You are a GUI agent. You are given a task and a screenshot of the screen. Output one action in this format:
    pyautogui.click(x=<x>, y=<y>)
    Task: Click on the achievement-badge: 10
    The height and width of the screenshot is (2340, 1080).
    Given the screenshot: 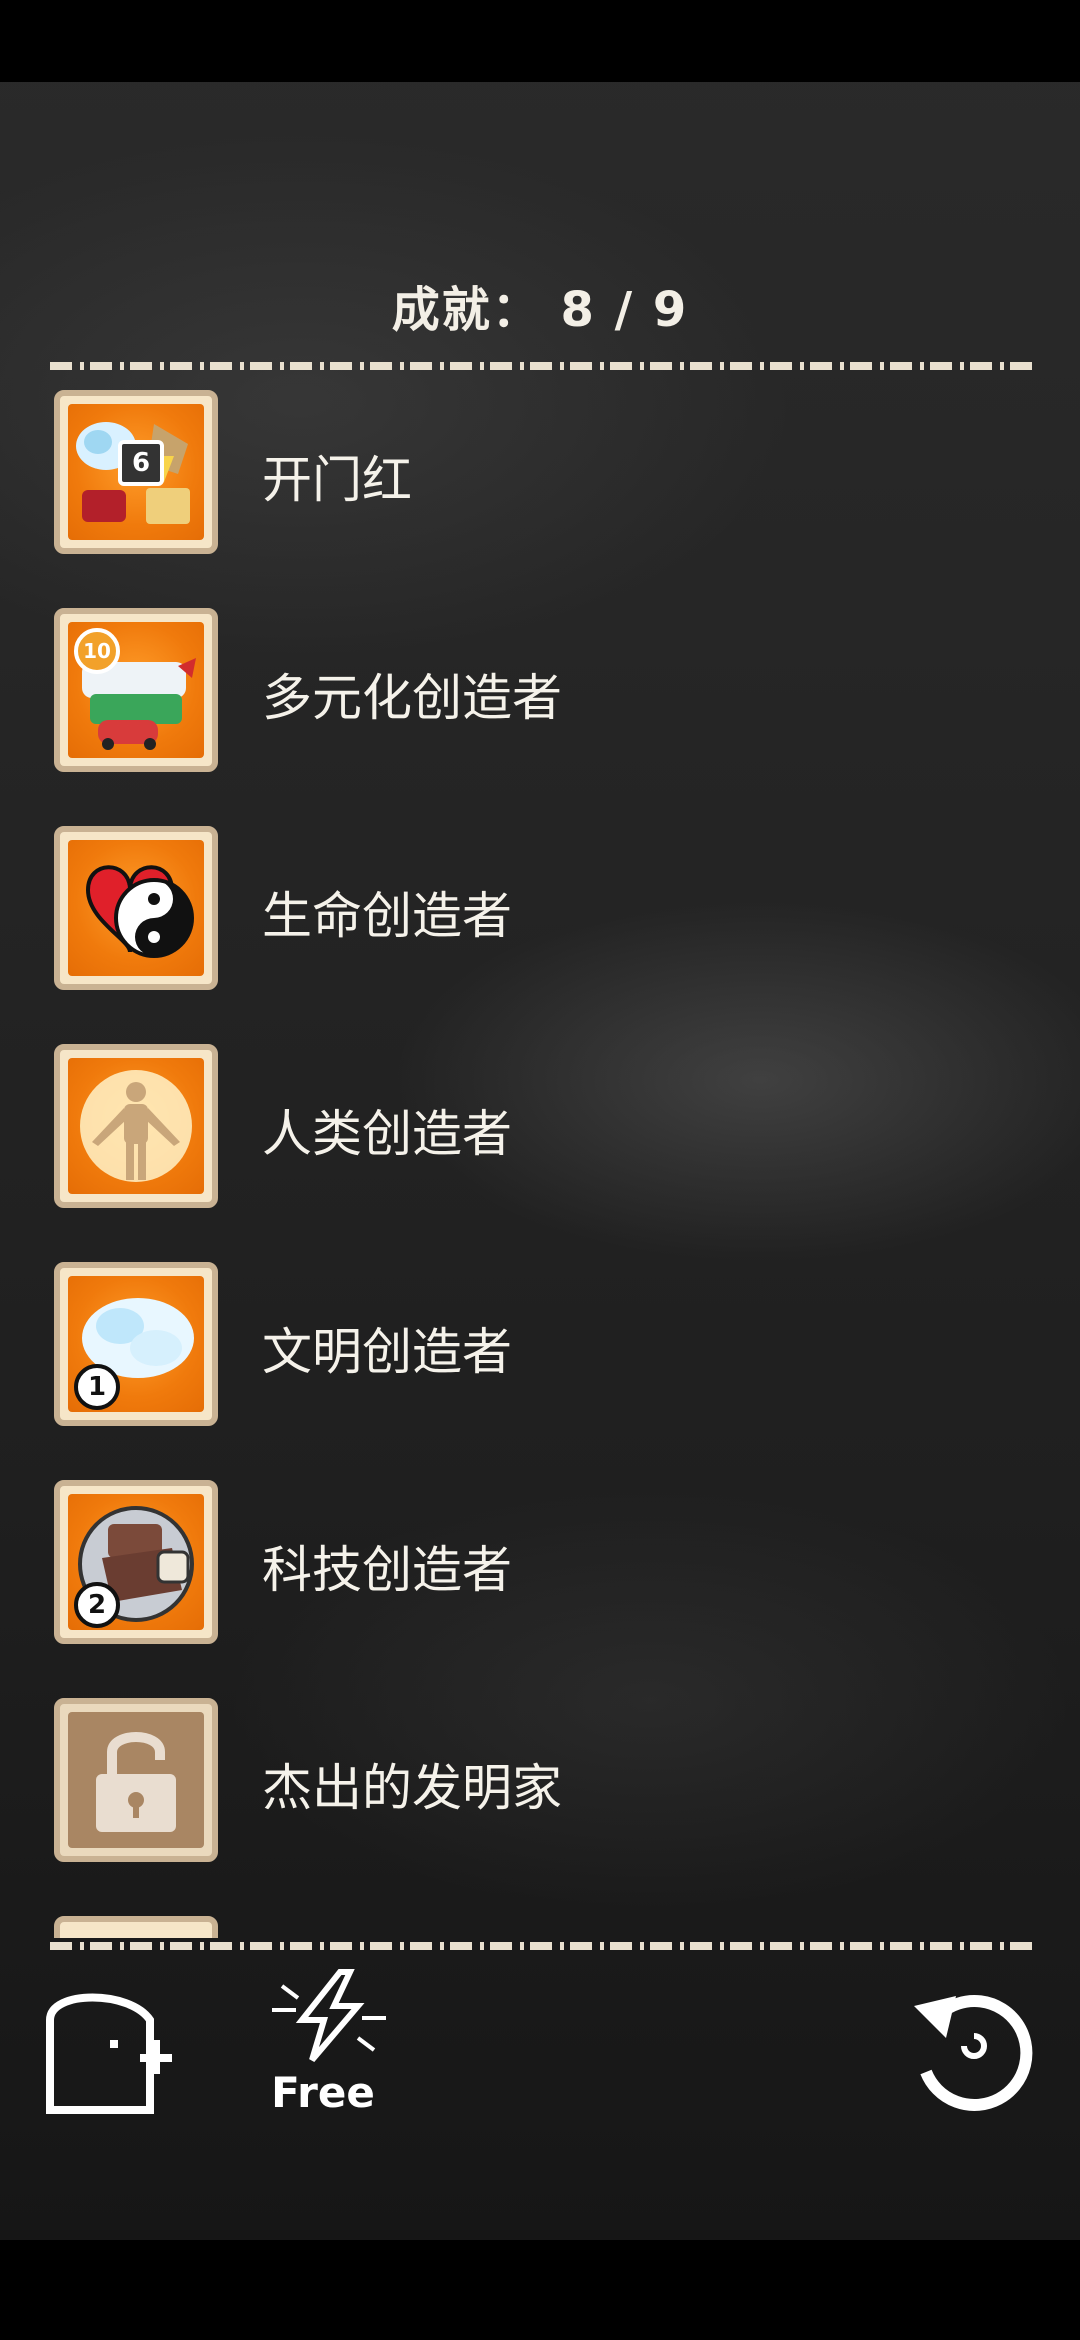 What is the action you would take?
    pyautogui.click(x=136, y=690)
    